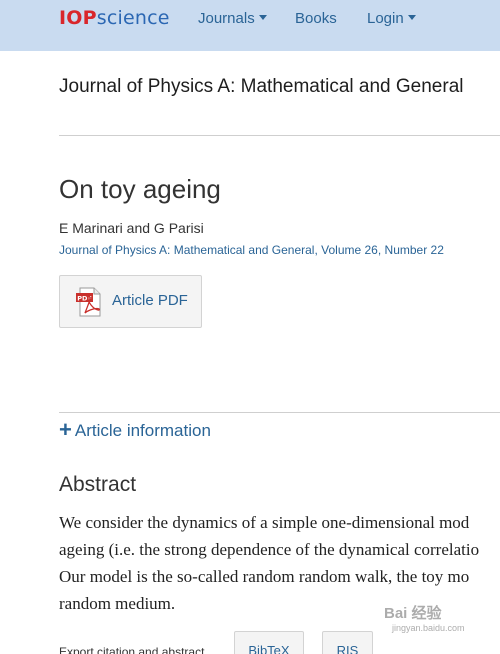  What do you see at coordinates (150, 300) in the screenshot?
I see `article-pdf-label: Article PDF` at bounding box center [150, 300].